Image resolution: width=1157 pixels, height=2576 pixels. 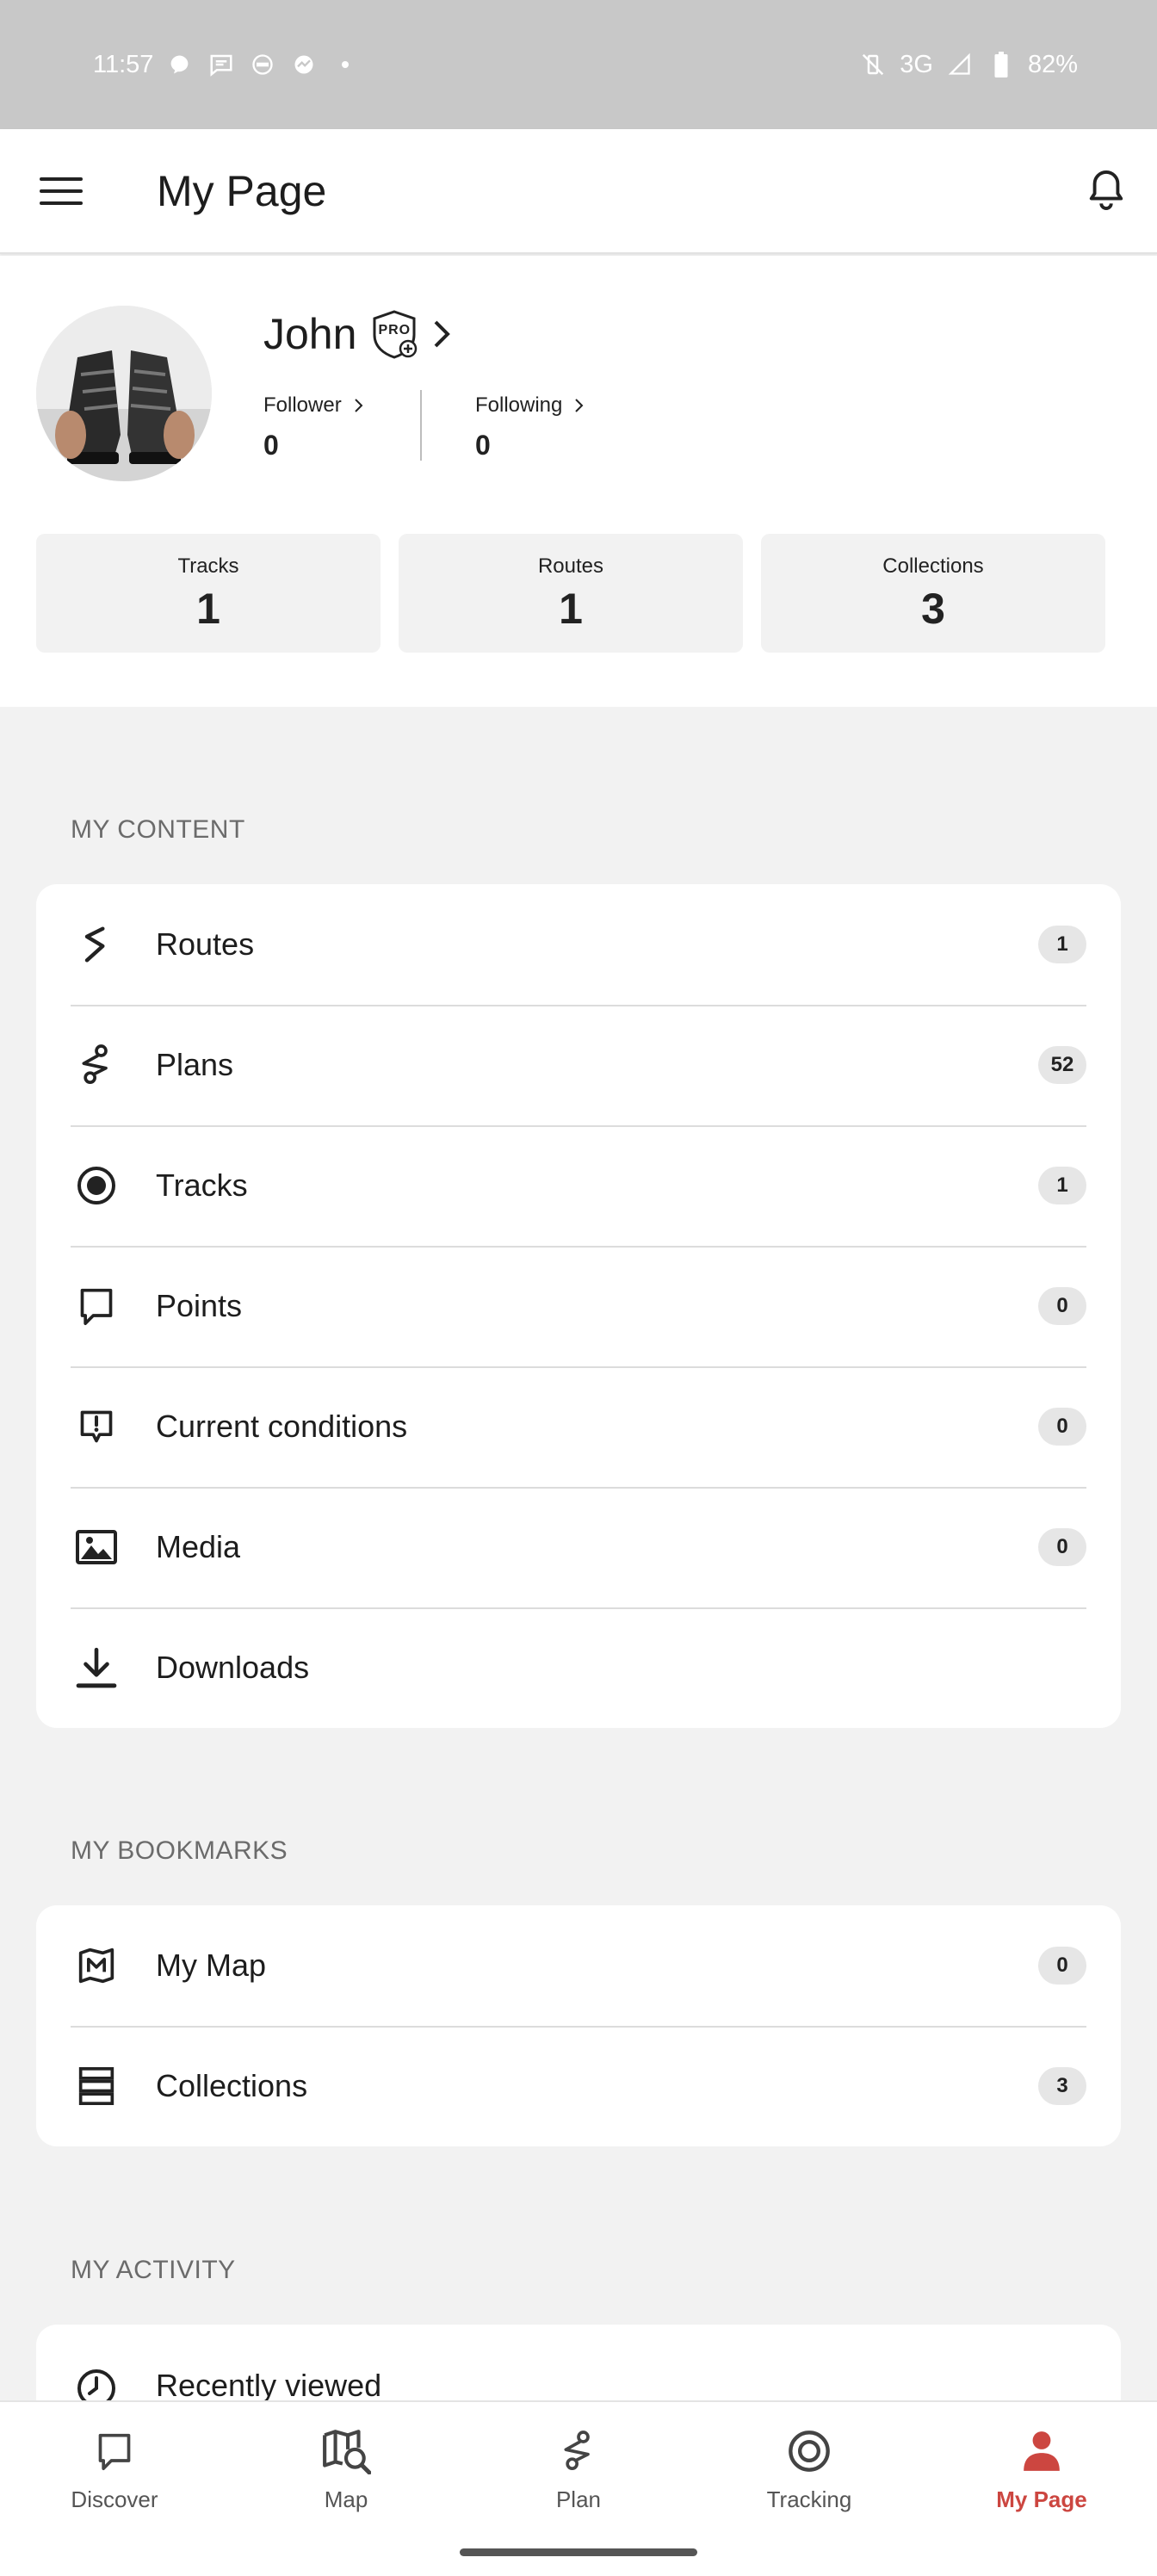 What do you see at coordinates (154, 2270) in the screenshot?
I see `my-activity-heading: MY ACTIVITY` at bounding box center [154, 2270].